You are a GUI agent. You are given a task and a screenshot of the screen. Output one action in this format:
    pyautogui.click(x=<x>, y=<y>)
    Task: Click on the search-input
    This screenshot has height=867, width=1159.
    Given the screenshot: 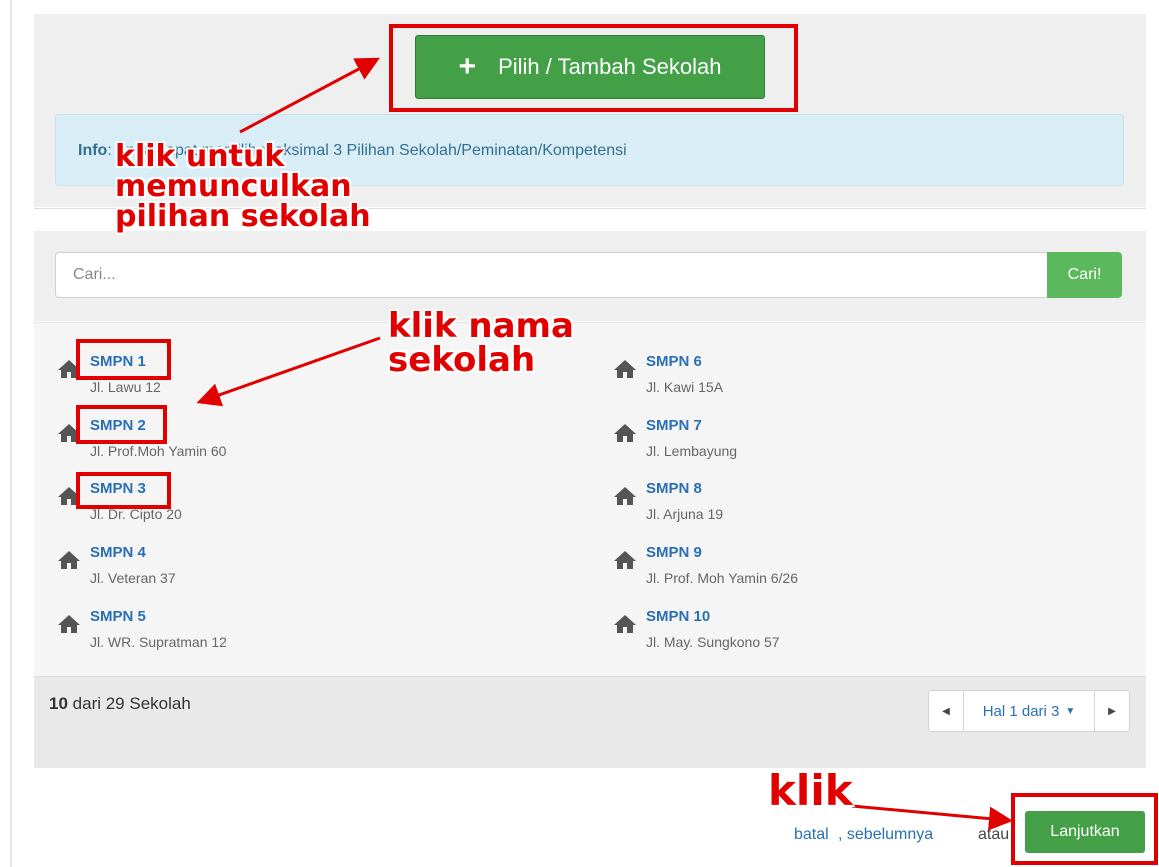 What is the action you would take?
    pyautogui.click(x=551, y=275)
    